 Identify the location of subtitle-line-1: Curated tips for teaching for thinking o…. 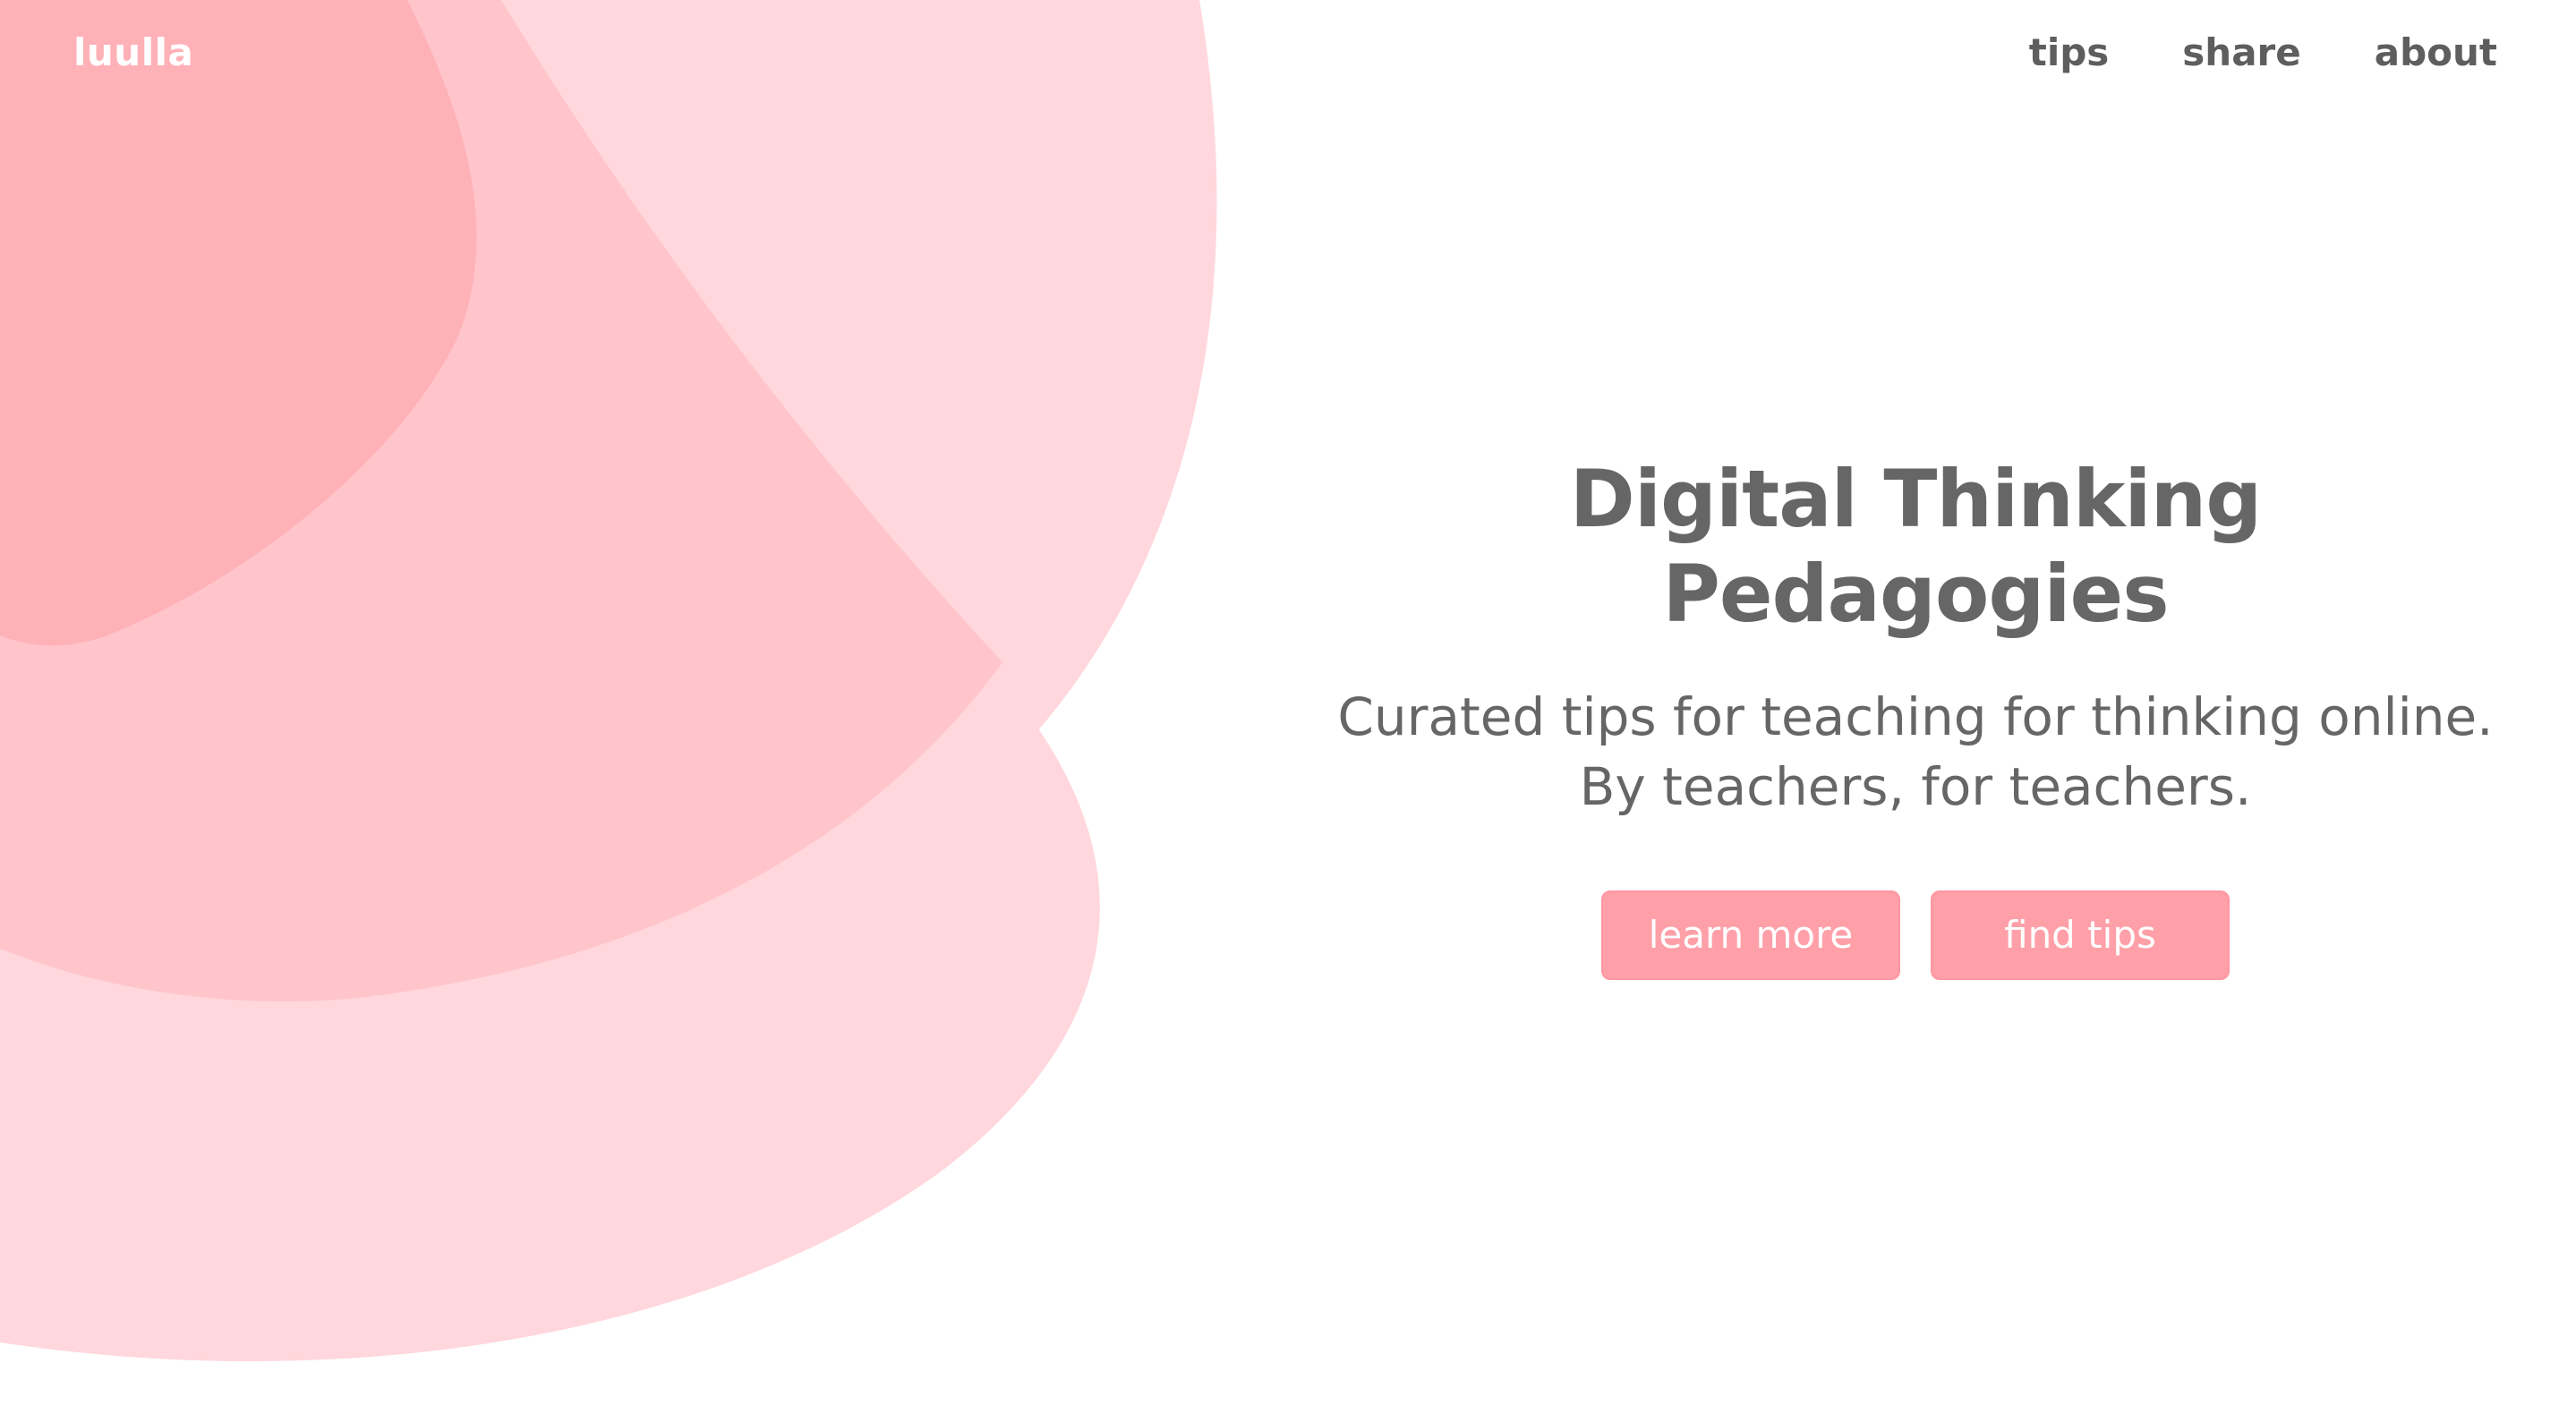
(1915, 717).